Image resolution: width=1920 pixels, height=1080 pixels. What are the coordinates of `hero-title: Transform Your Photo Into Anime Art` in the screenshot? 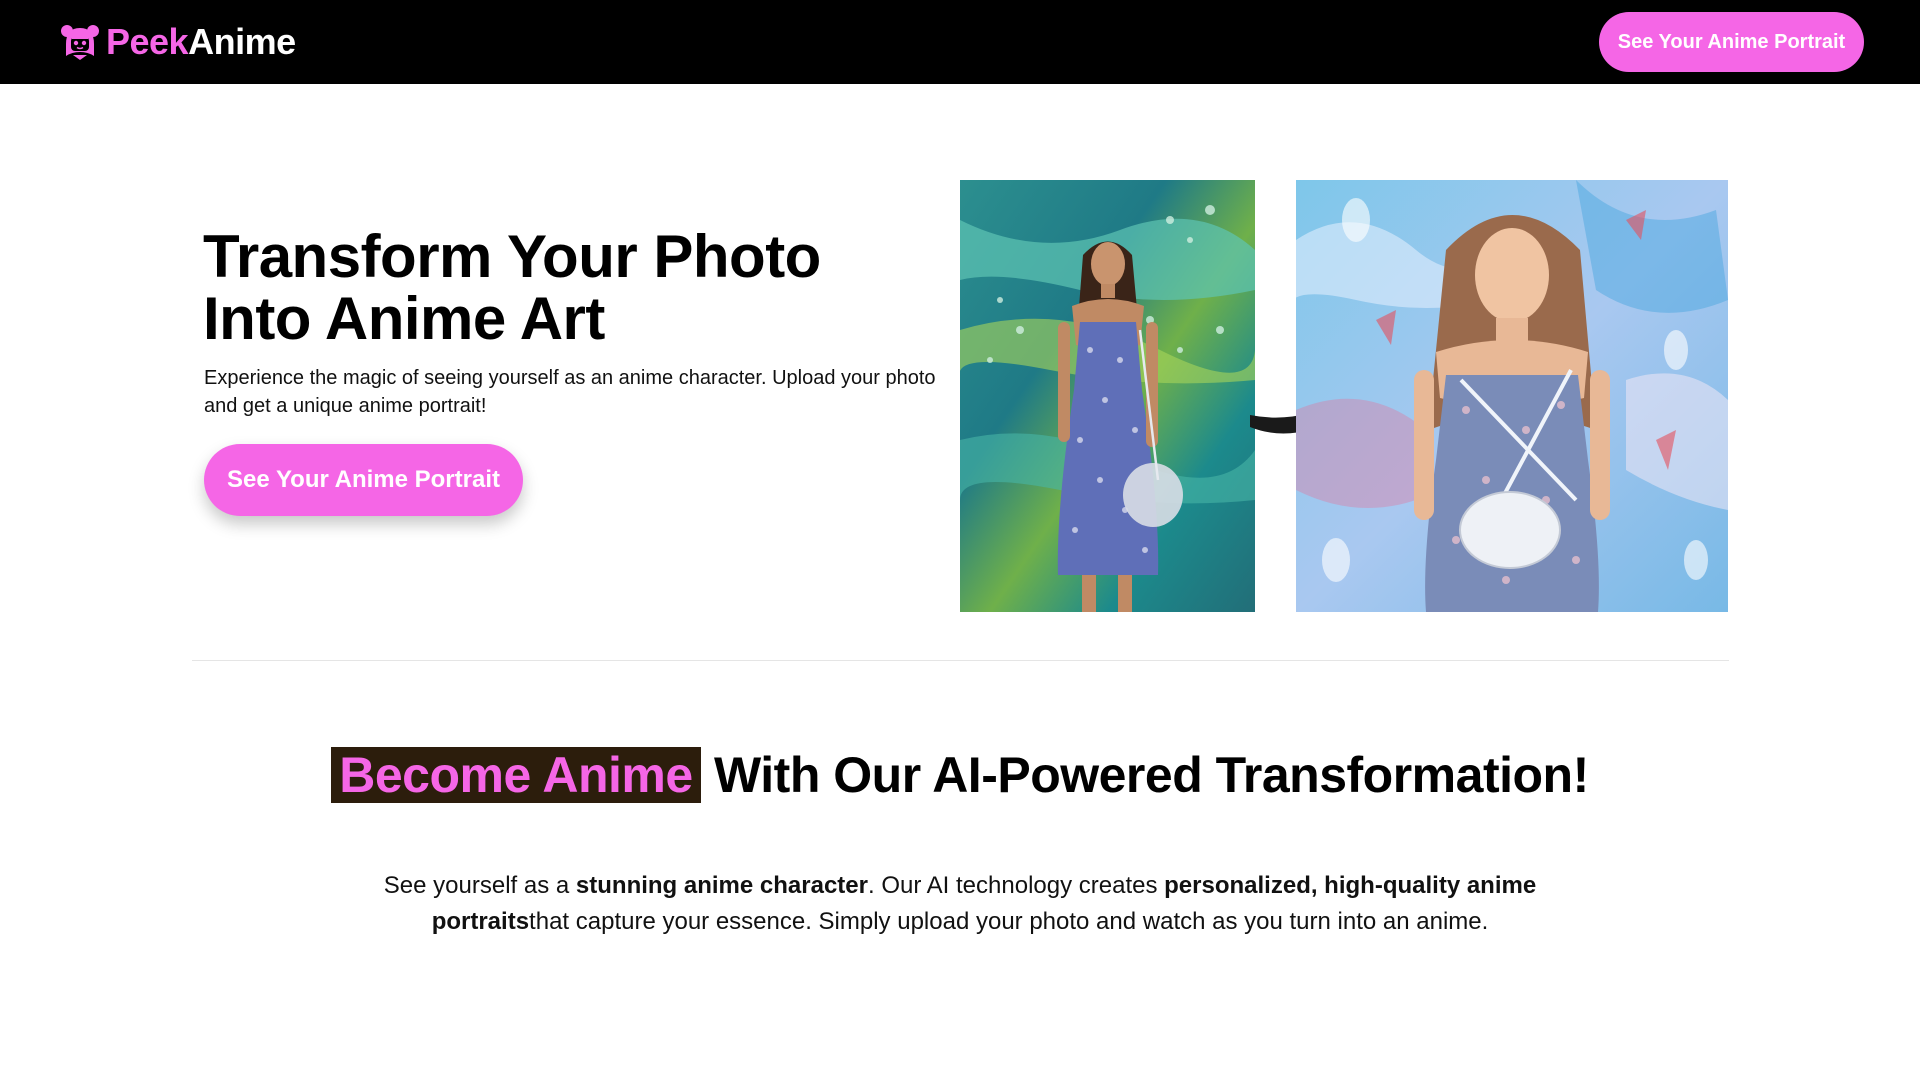 It's located at (583, 288).